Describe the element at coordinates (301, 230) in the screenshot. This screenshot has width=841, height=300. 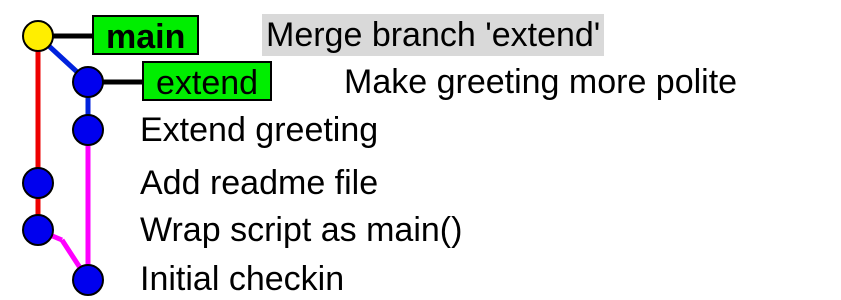
I see `commit-message-row: Wrap script as main()` at that location.